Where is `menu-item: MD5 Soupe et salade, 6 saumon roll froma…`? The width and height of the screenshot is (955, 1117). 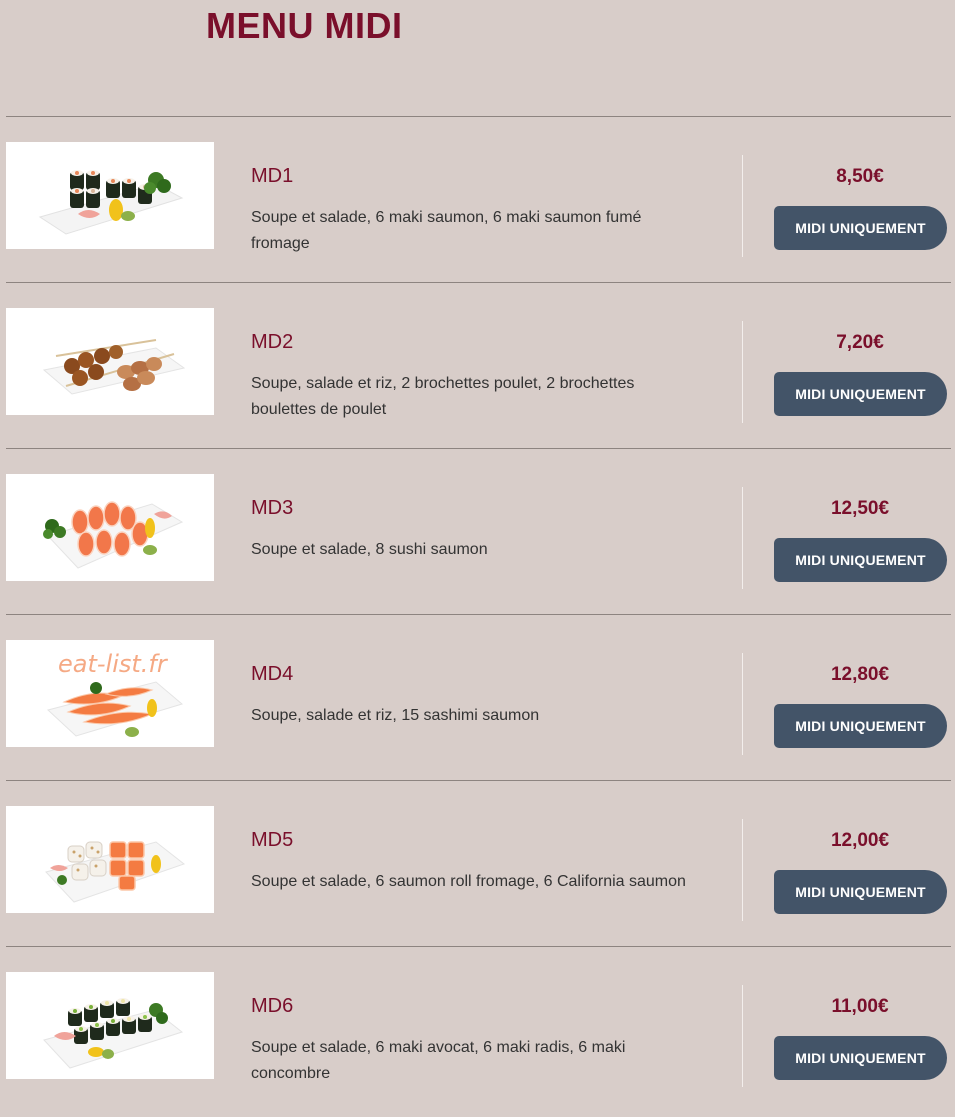
menu-item: MD5 Soupe et salade, 6 saumon roll froma… is located at coordinates (478, 863).